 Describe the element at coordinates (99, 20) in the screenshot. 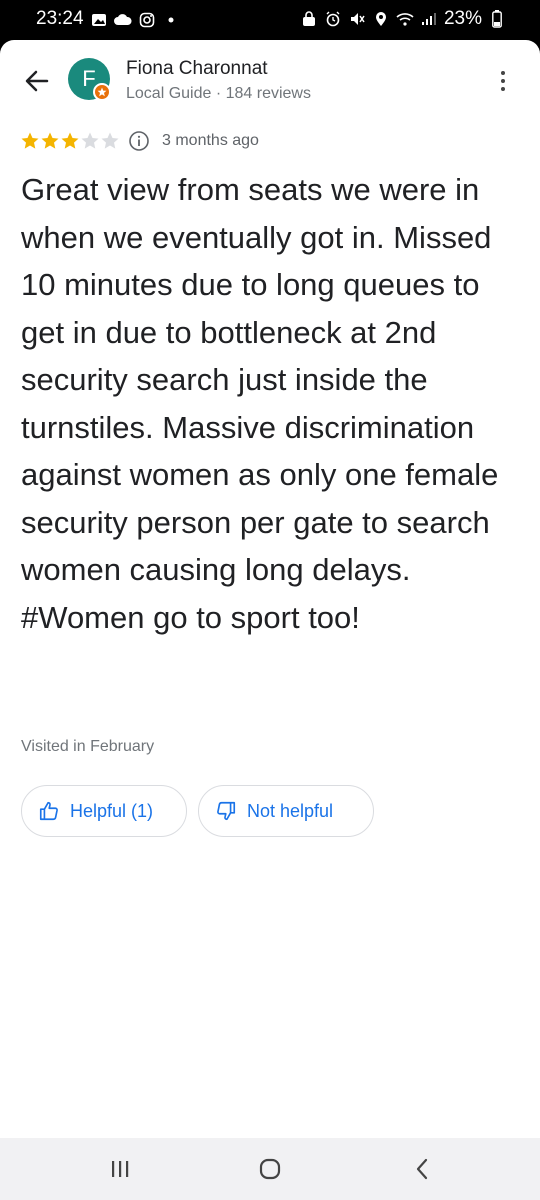

I see `image-icon` at that location.